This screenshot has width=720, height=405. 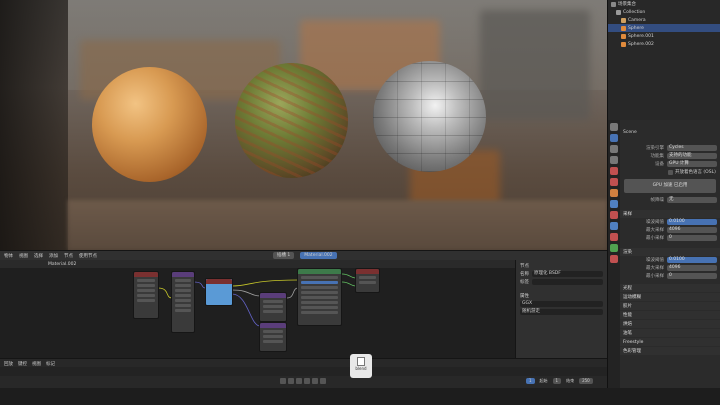 What do you see at coordinates (614, 237) in the screenshot?
I see `constraints-tab-icon` at bounding box center [614, 237].